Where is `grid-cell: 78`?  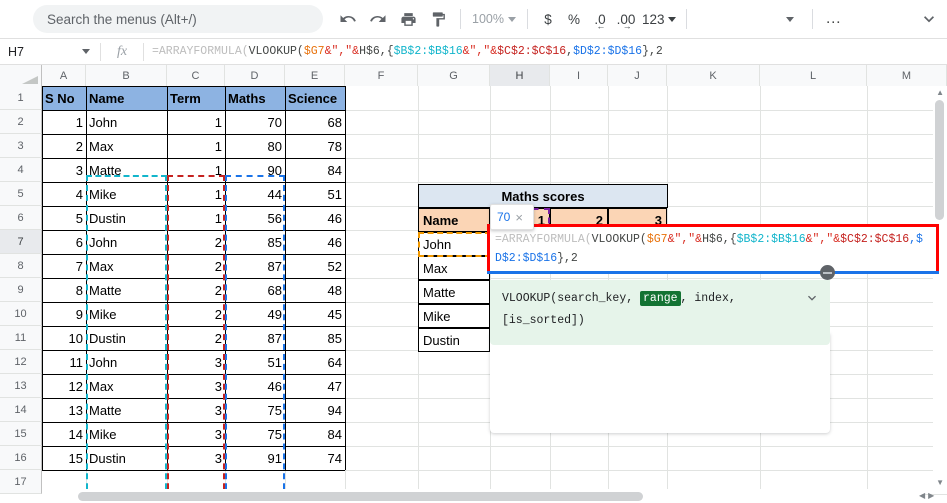
grid-cell: 78 is located at coordinates (315, 146).